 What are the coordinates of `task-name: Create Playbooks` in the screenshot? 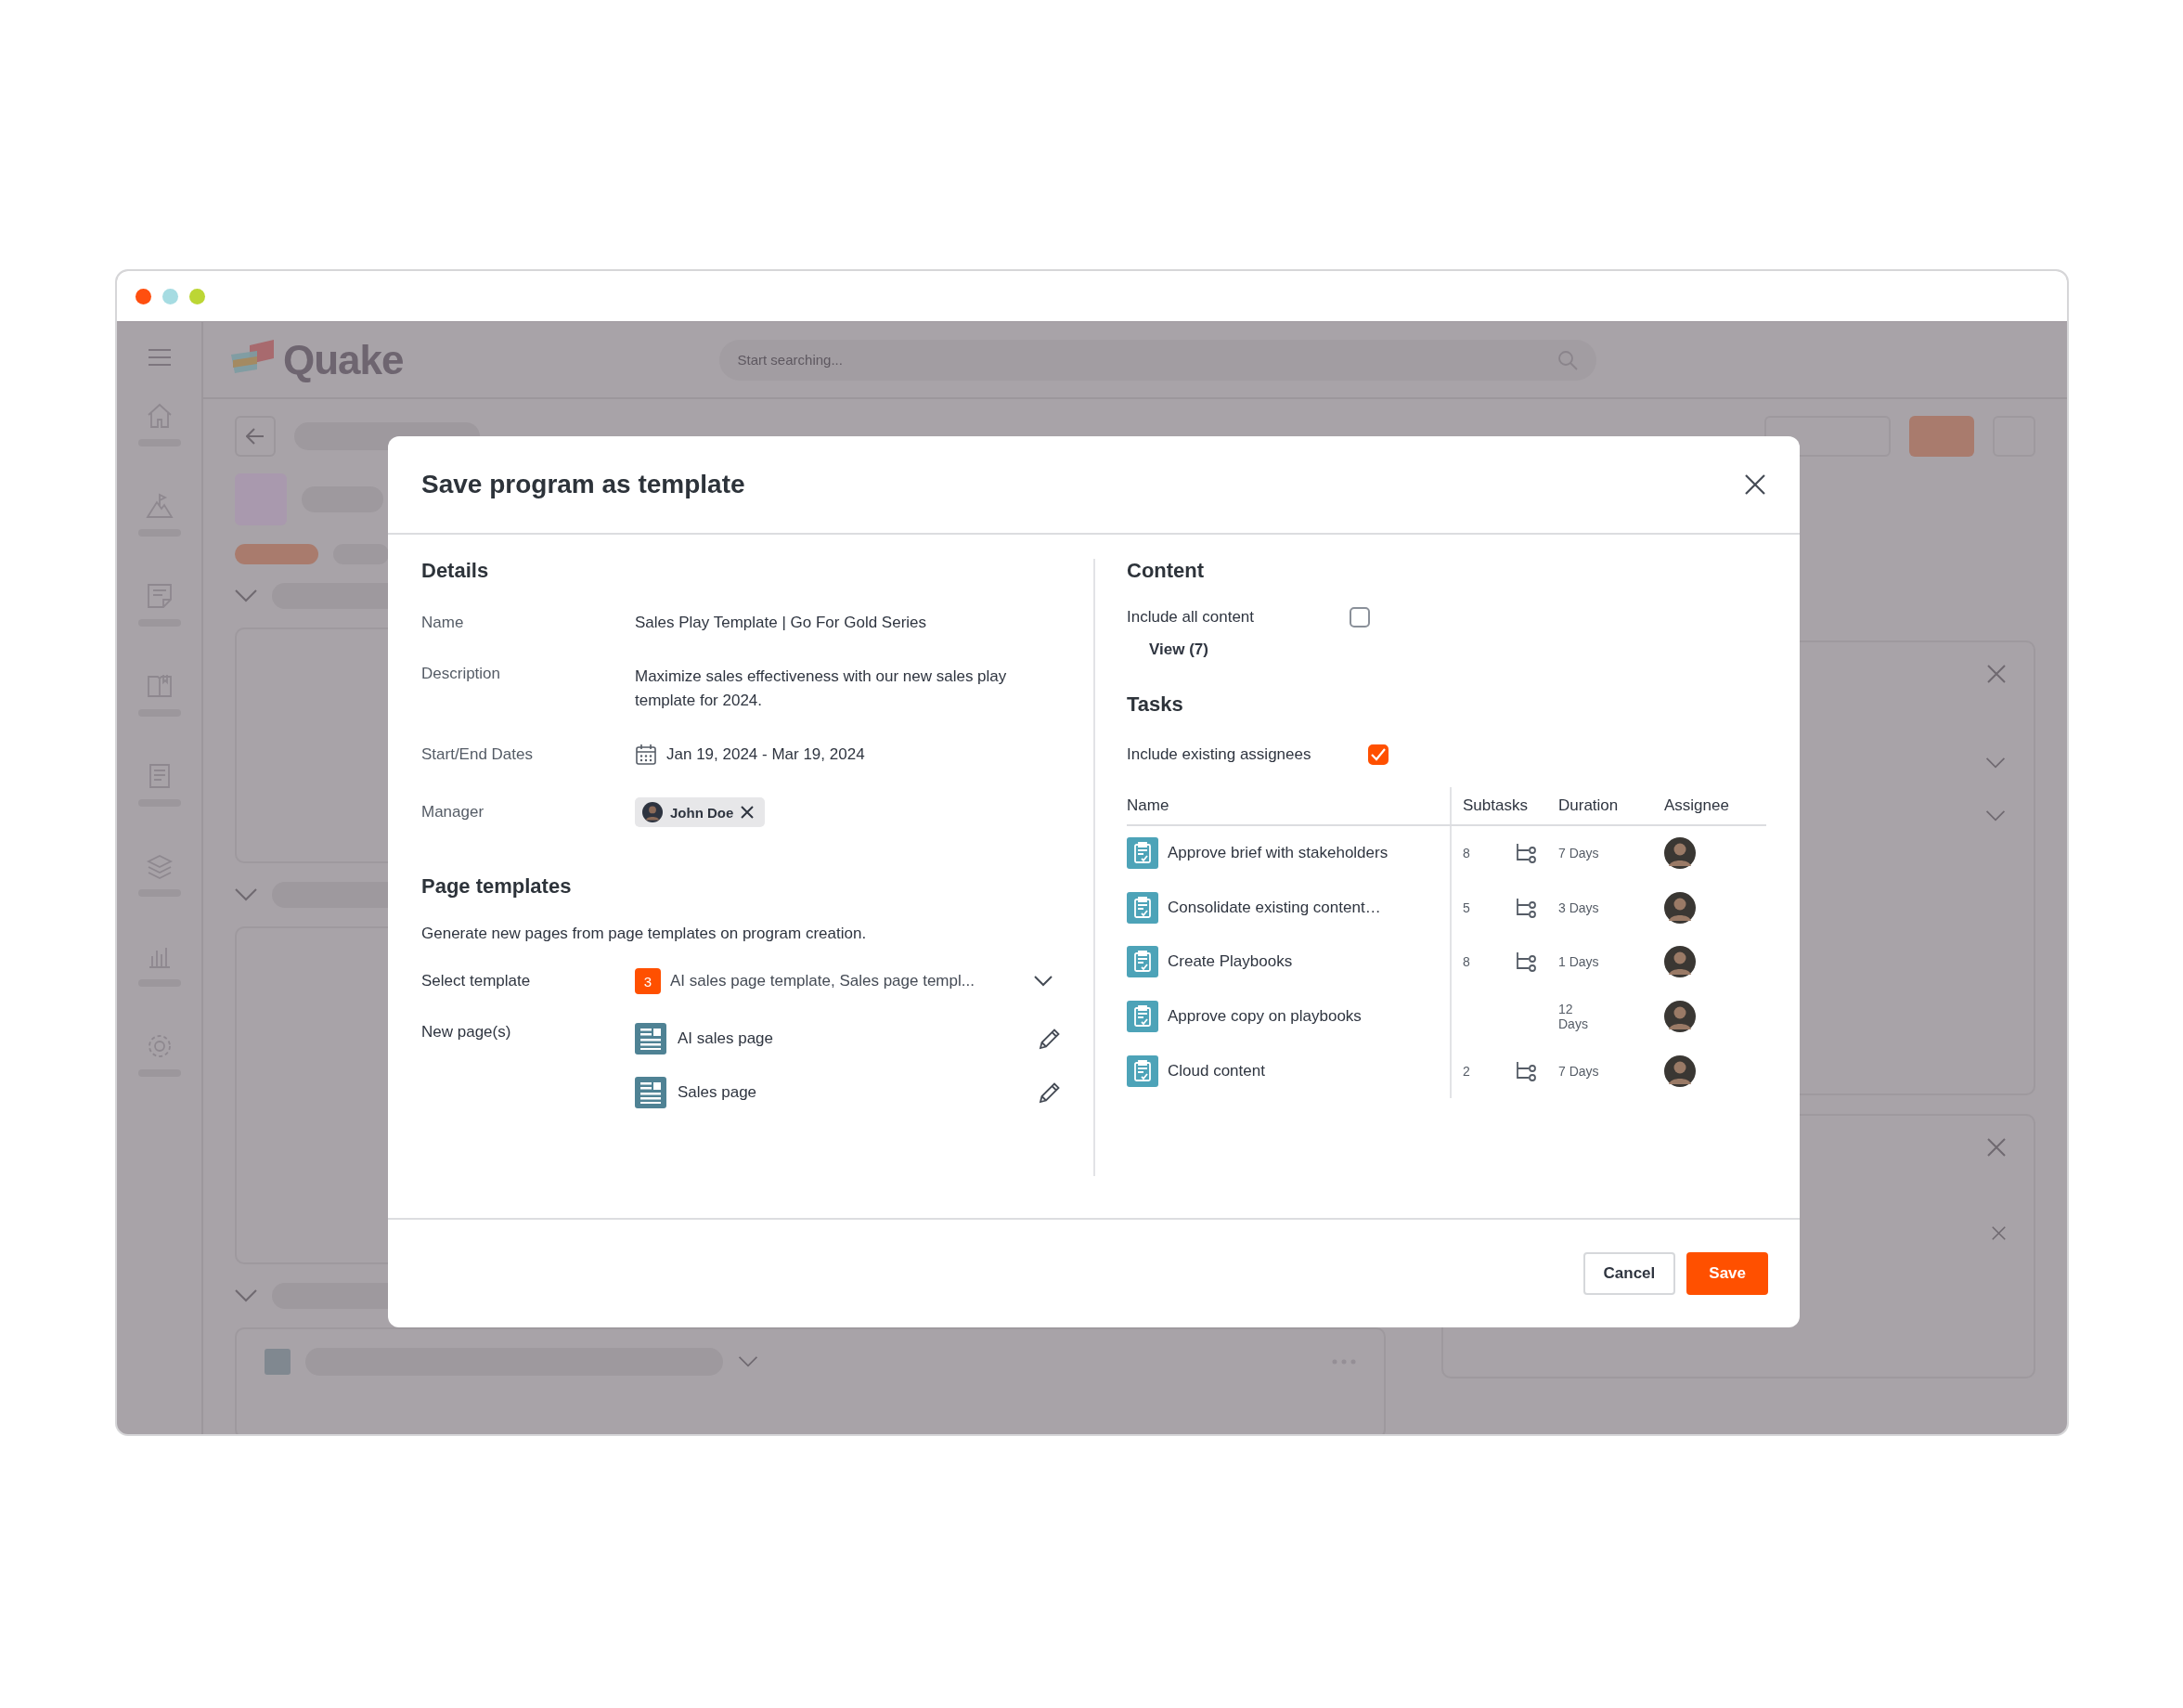 It's located at (1230, 962).